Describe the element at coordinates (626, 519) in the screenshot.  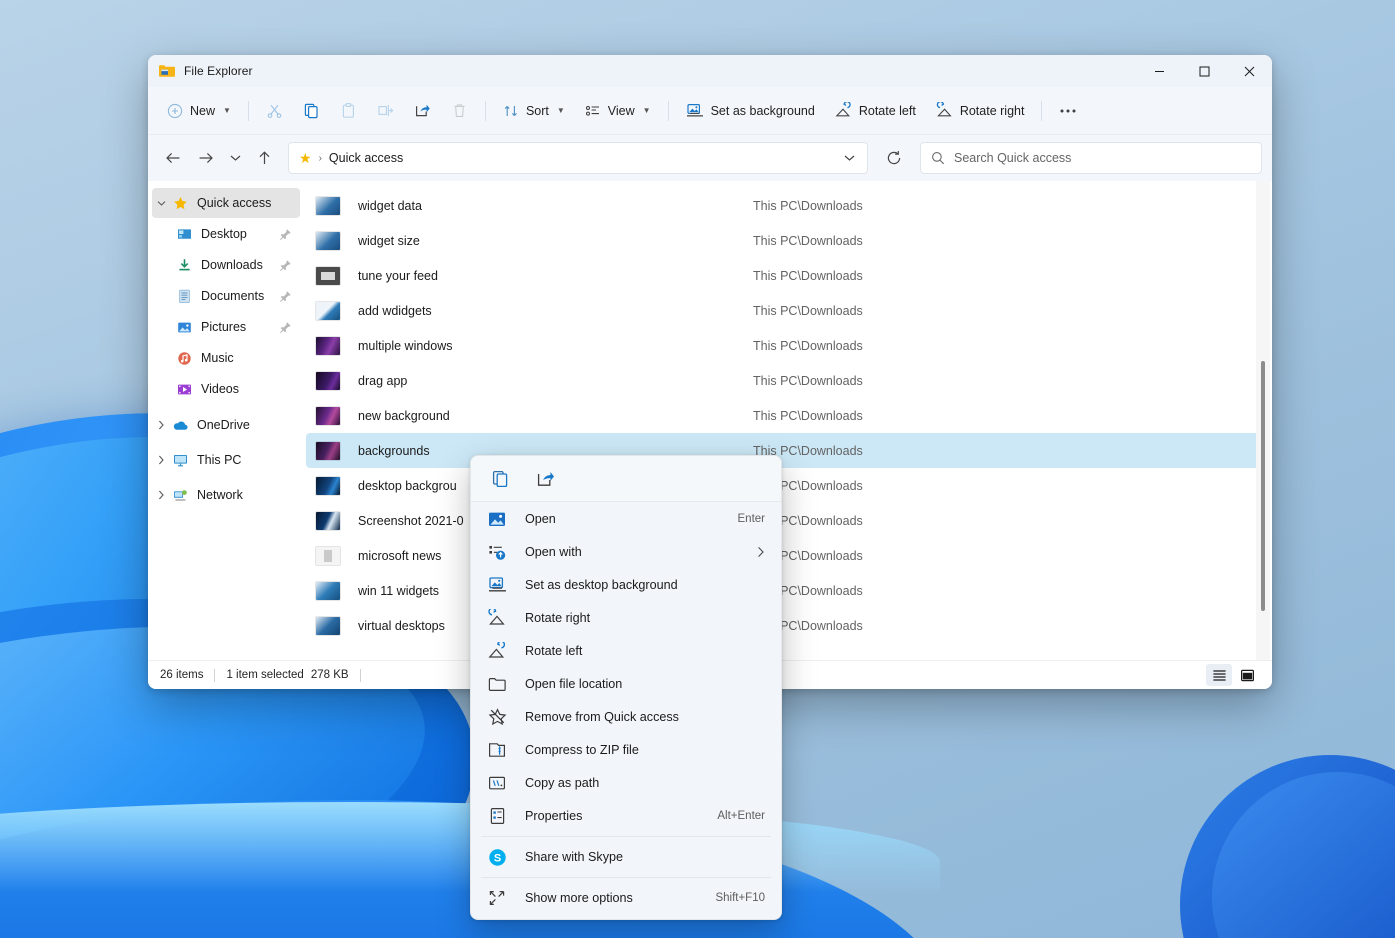
I see `context-menu-item-open: Open Enter` at that location.